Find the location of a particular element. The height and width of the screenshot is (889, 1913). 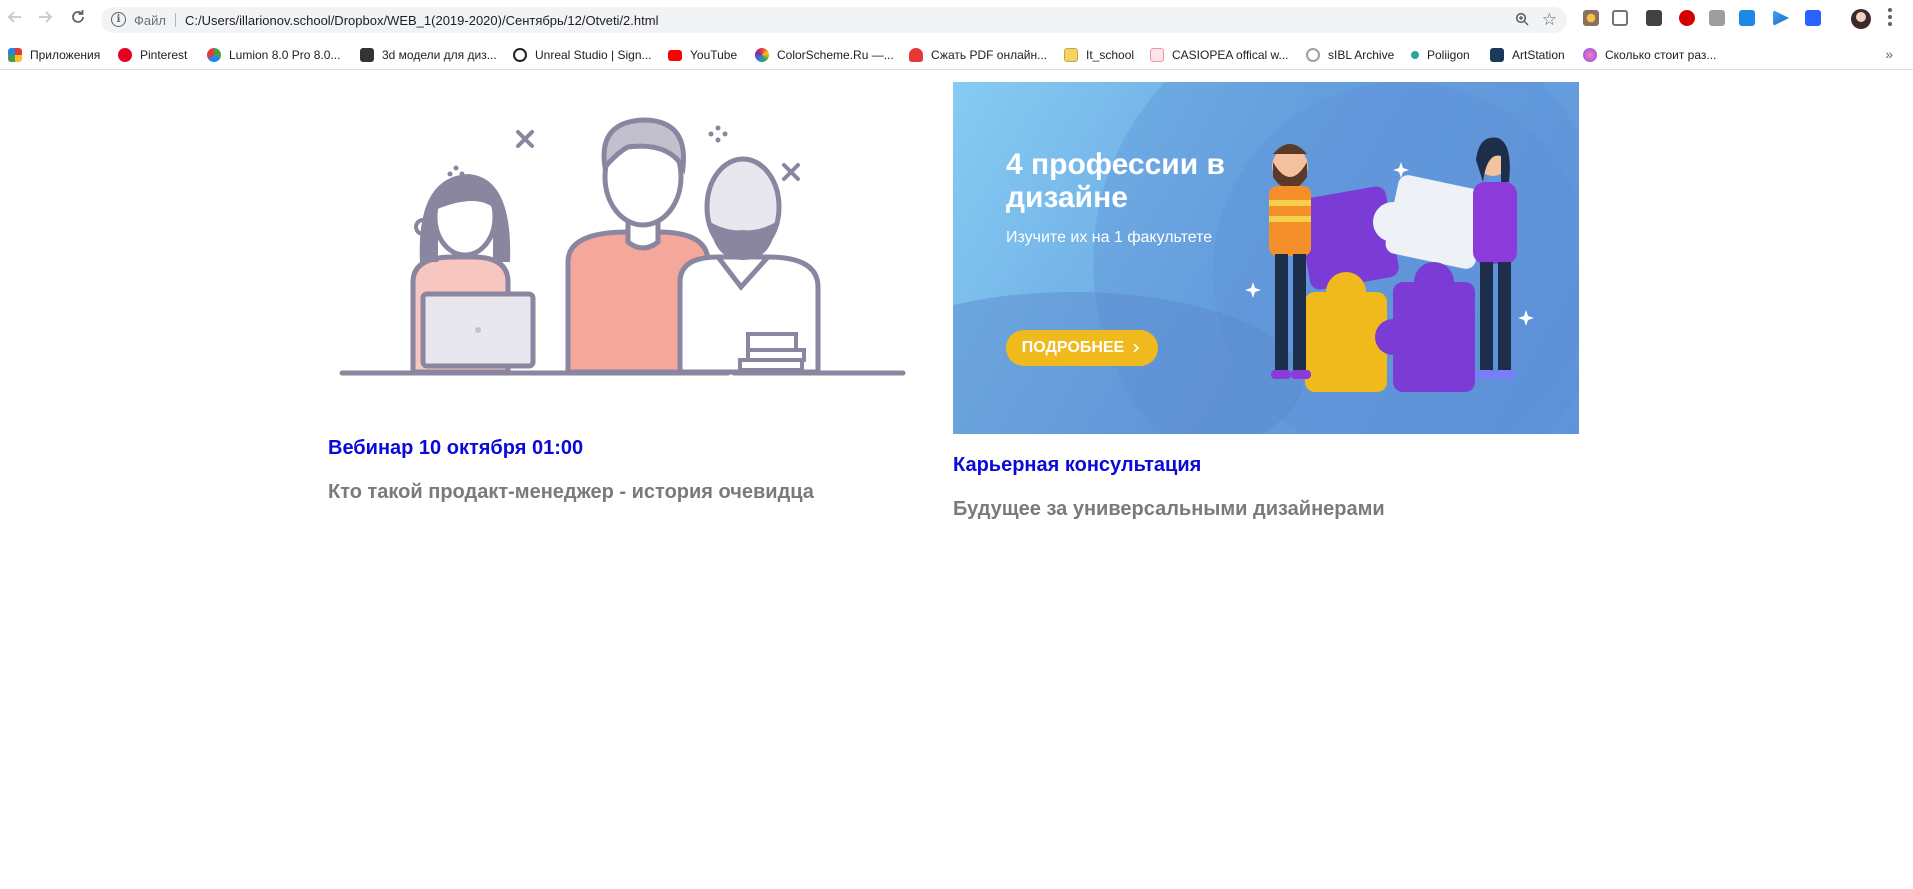

reload-button is located at coordinates (78, 17).